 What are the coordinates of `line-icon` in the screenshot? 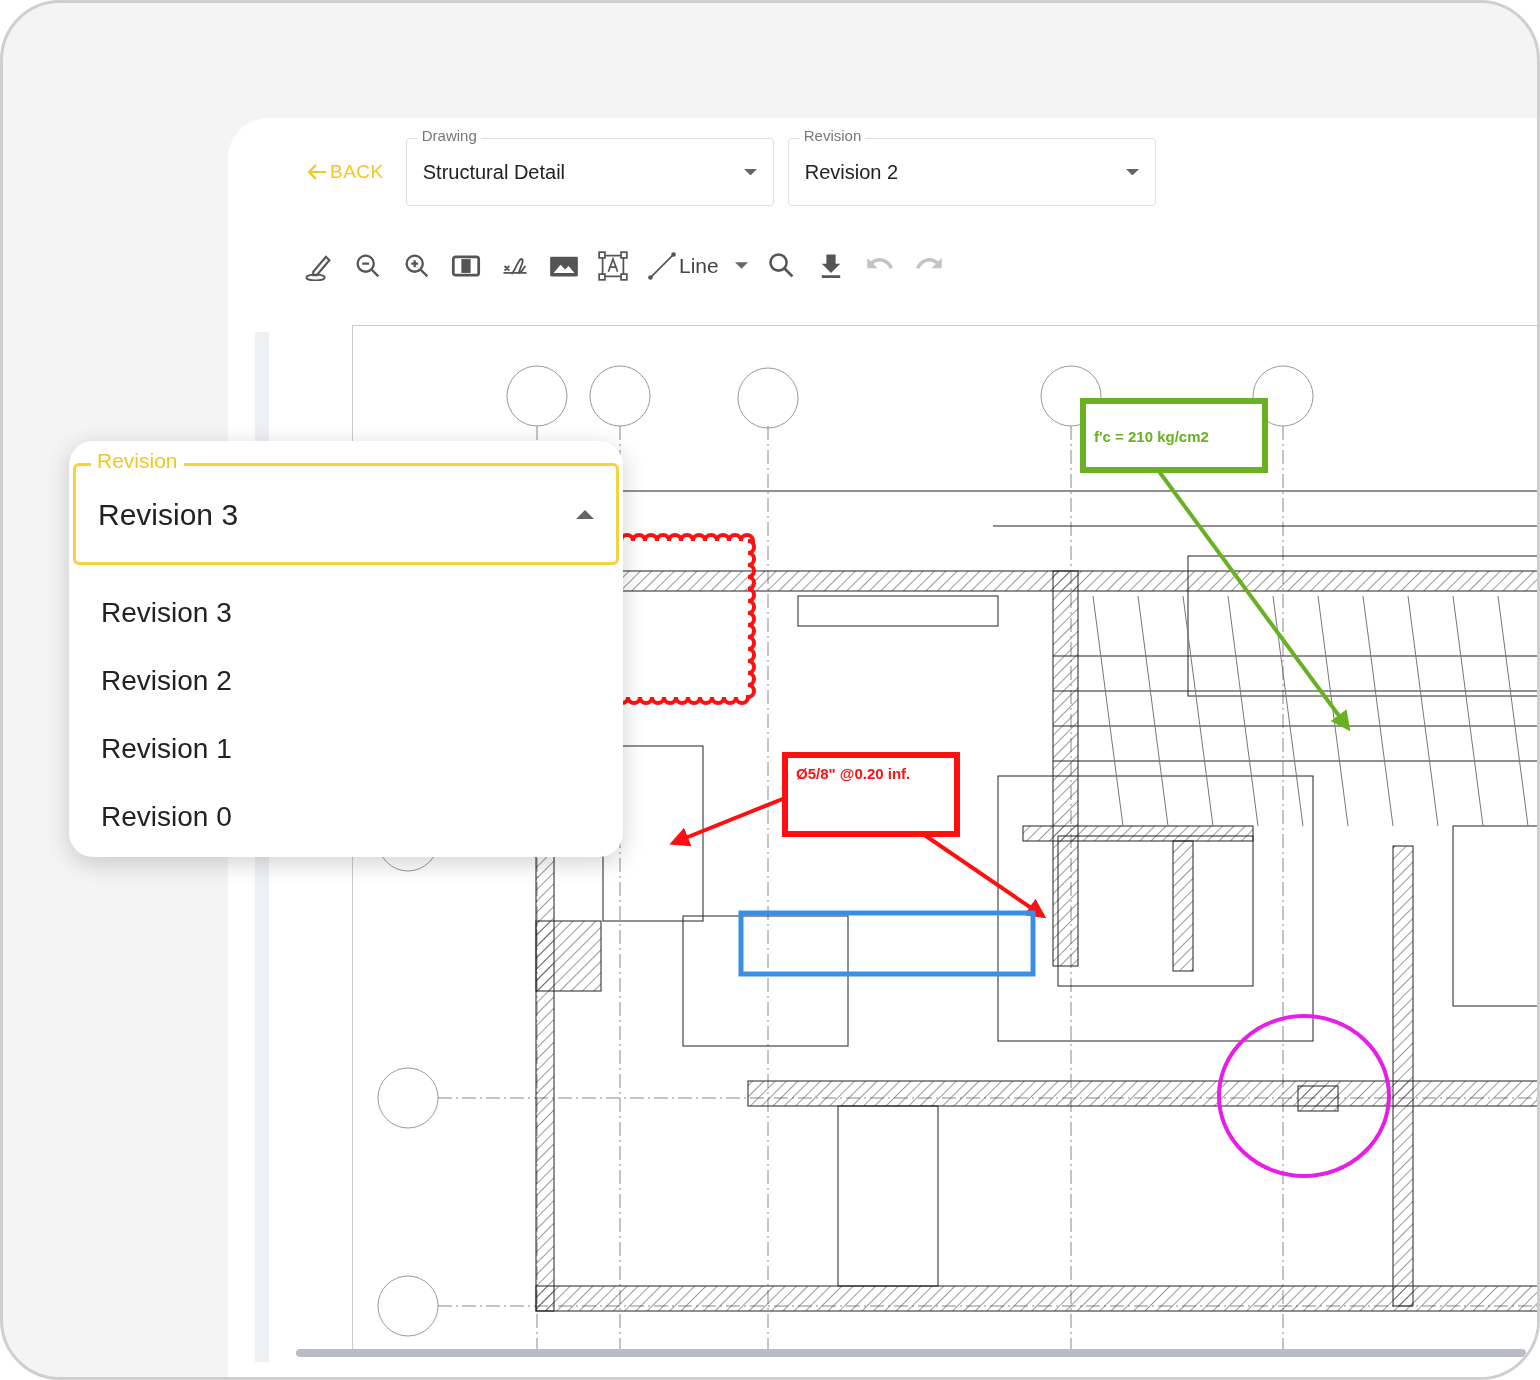 It's located at (662, 265).